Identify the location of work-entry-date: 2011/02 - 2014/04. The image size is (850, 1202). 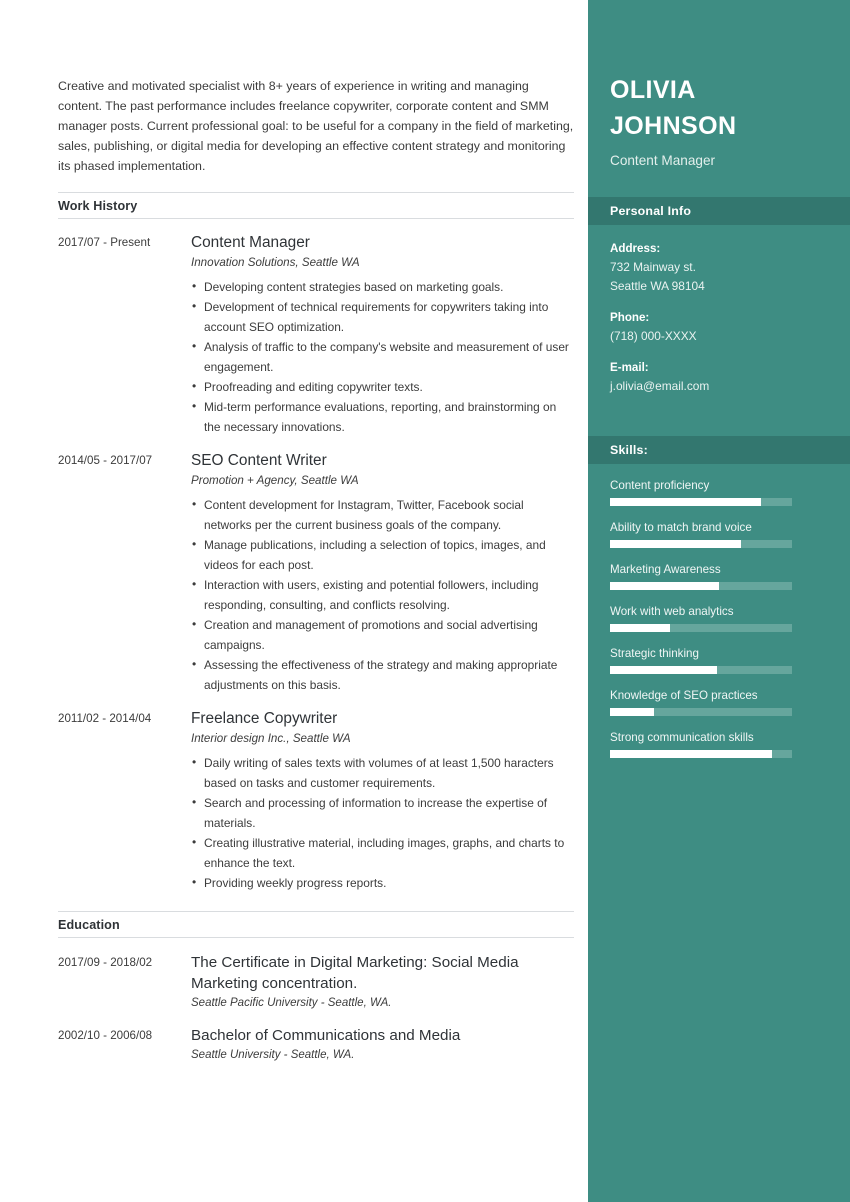
(105, 718).